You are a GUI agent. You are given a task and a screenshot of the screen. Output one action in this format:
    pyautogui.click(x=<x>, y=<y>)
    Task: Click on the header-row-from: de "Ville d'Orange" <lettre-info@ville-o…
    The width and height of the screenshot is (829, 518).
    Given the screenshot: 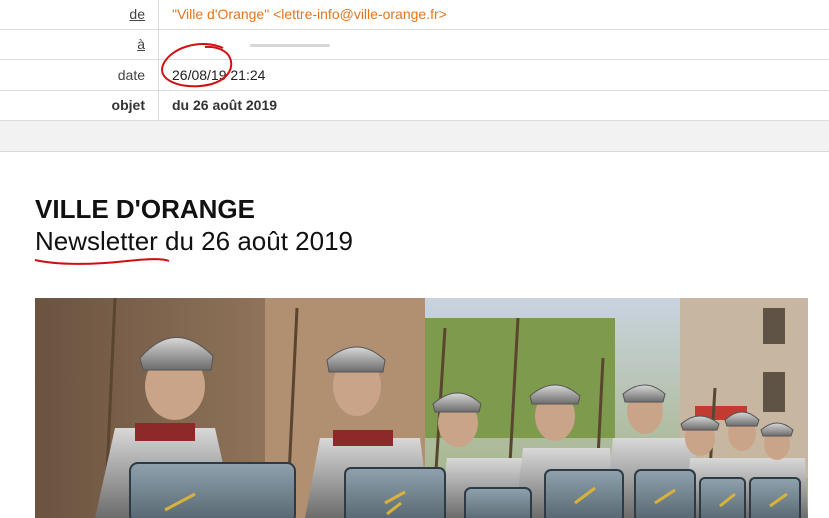 What is the action you would take?
    pyautogui.click(x=414, y=15)
    